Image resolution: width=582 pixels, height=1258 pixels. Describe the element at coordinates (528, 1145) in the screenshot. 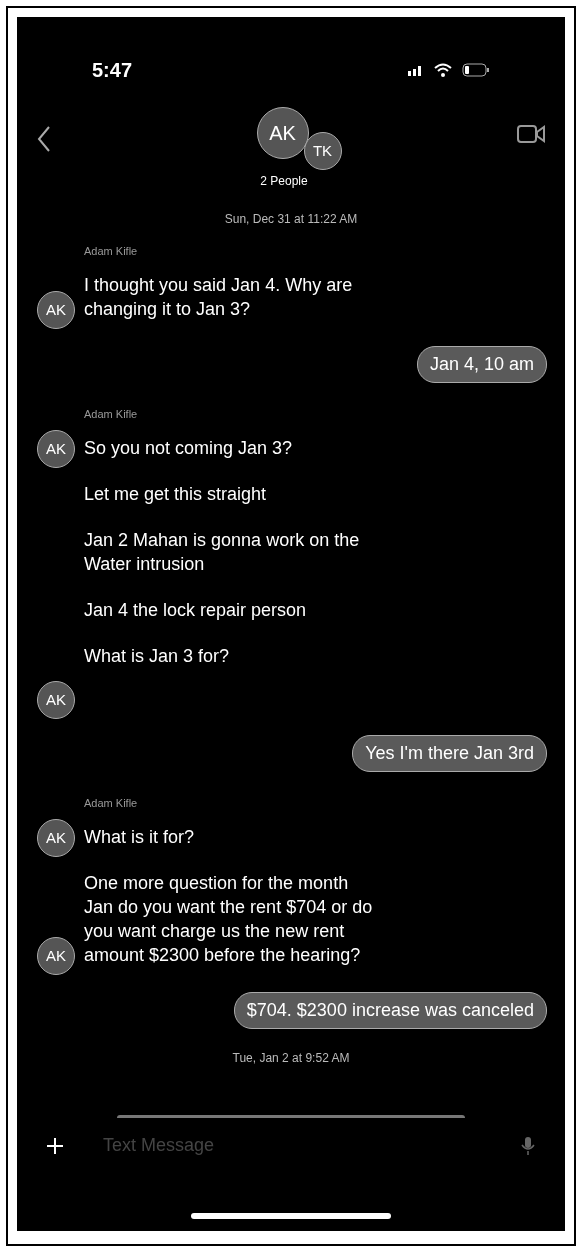

I see `microphone-icon` at that location.